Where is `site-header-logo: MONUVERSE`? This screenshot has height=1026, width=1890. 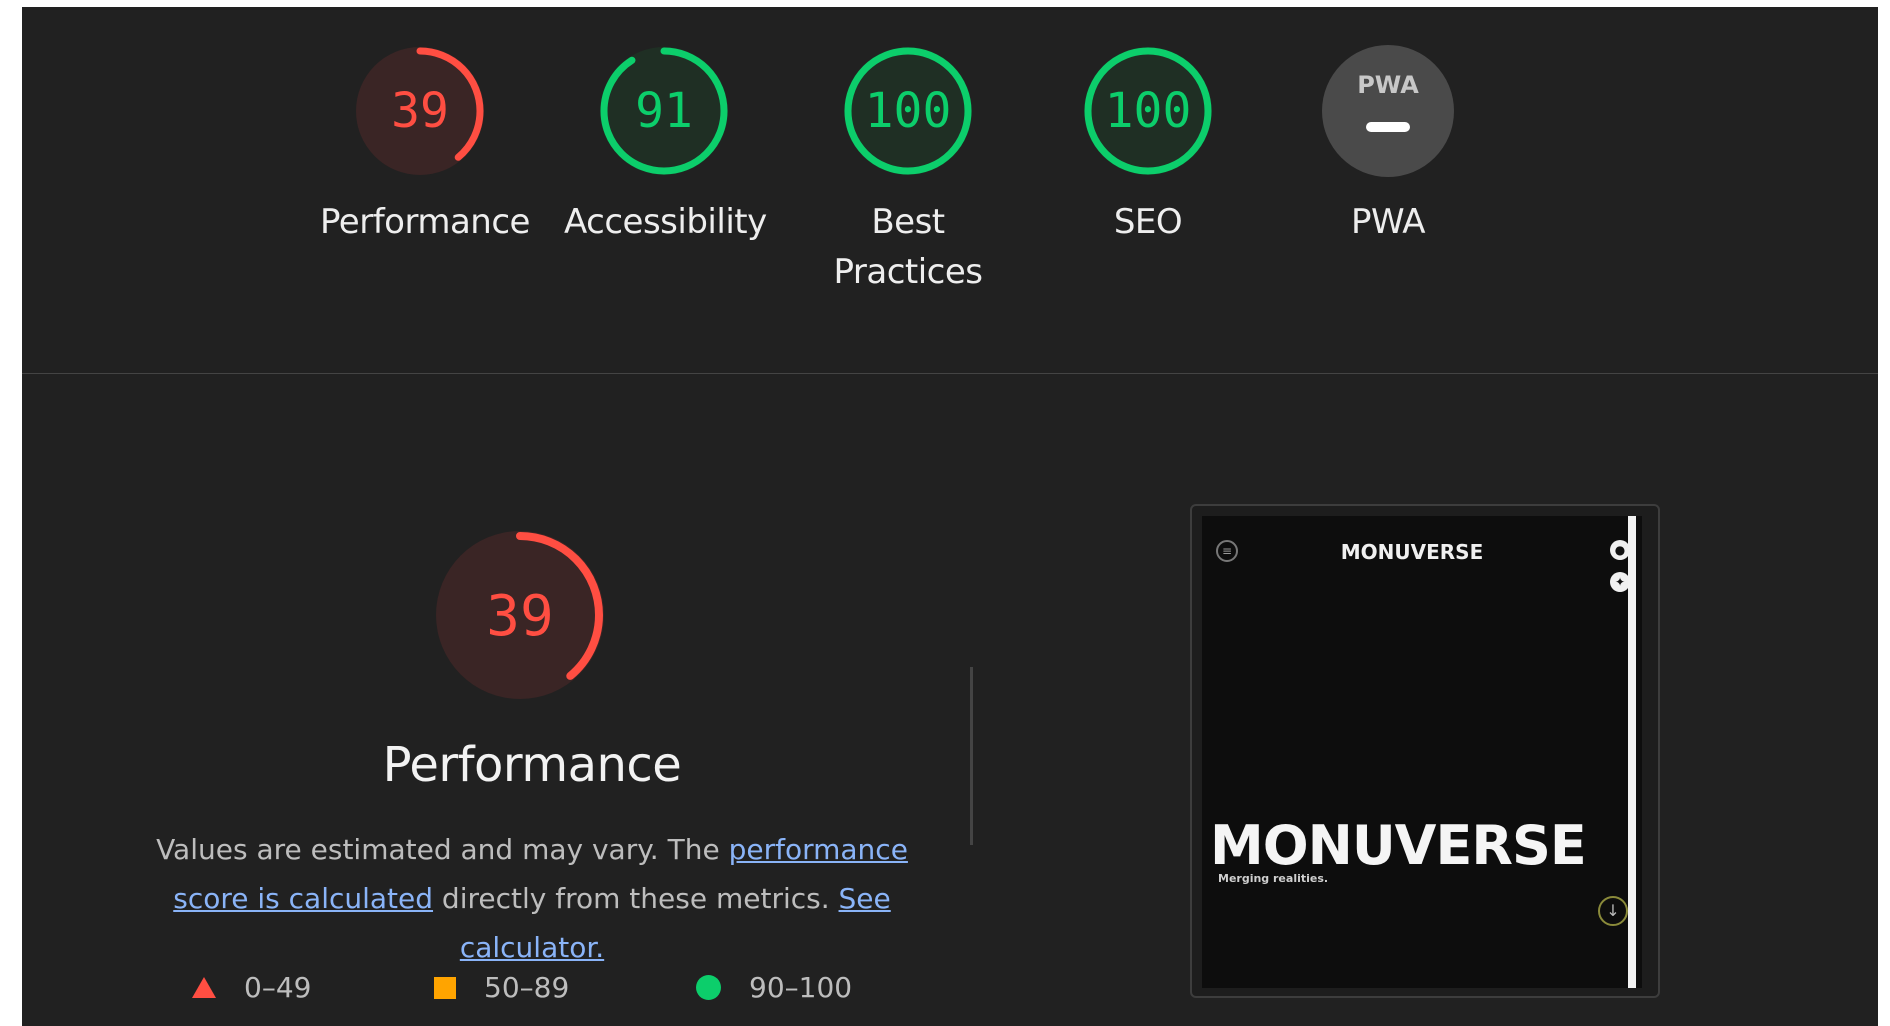 site-header-logo: MONUVERSE is located at coordinates (1412, 552).